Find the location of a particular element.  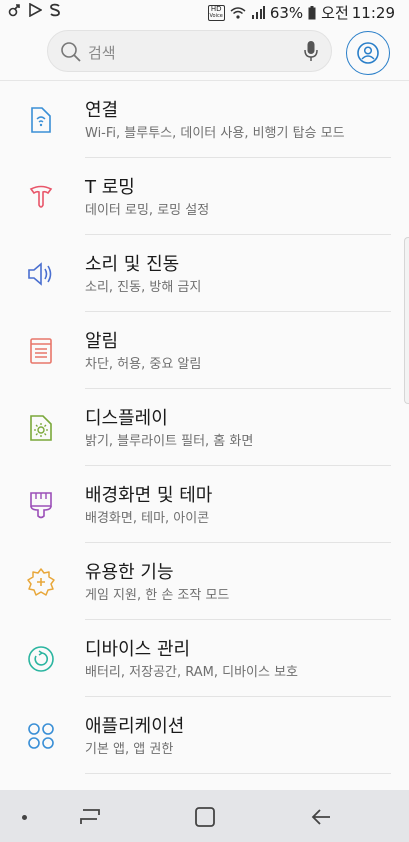

home-icon is located at coordinates (205, 817).